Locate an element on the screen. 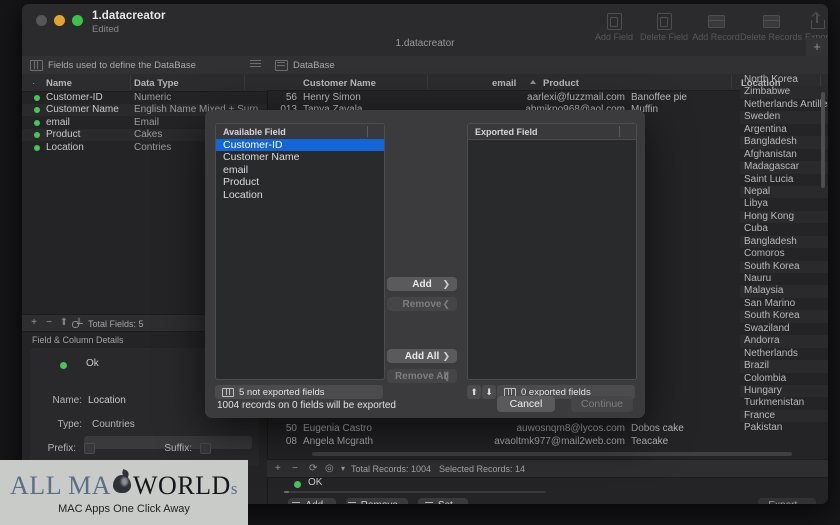 This screenshot has height=525, width=840. move-up-button: ⬆ is located at coordinates (474, 392).